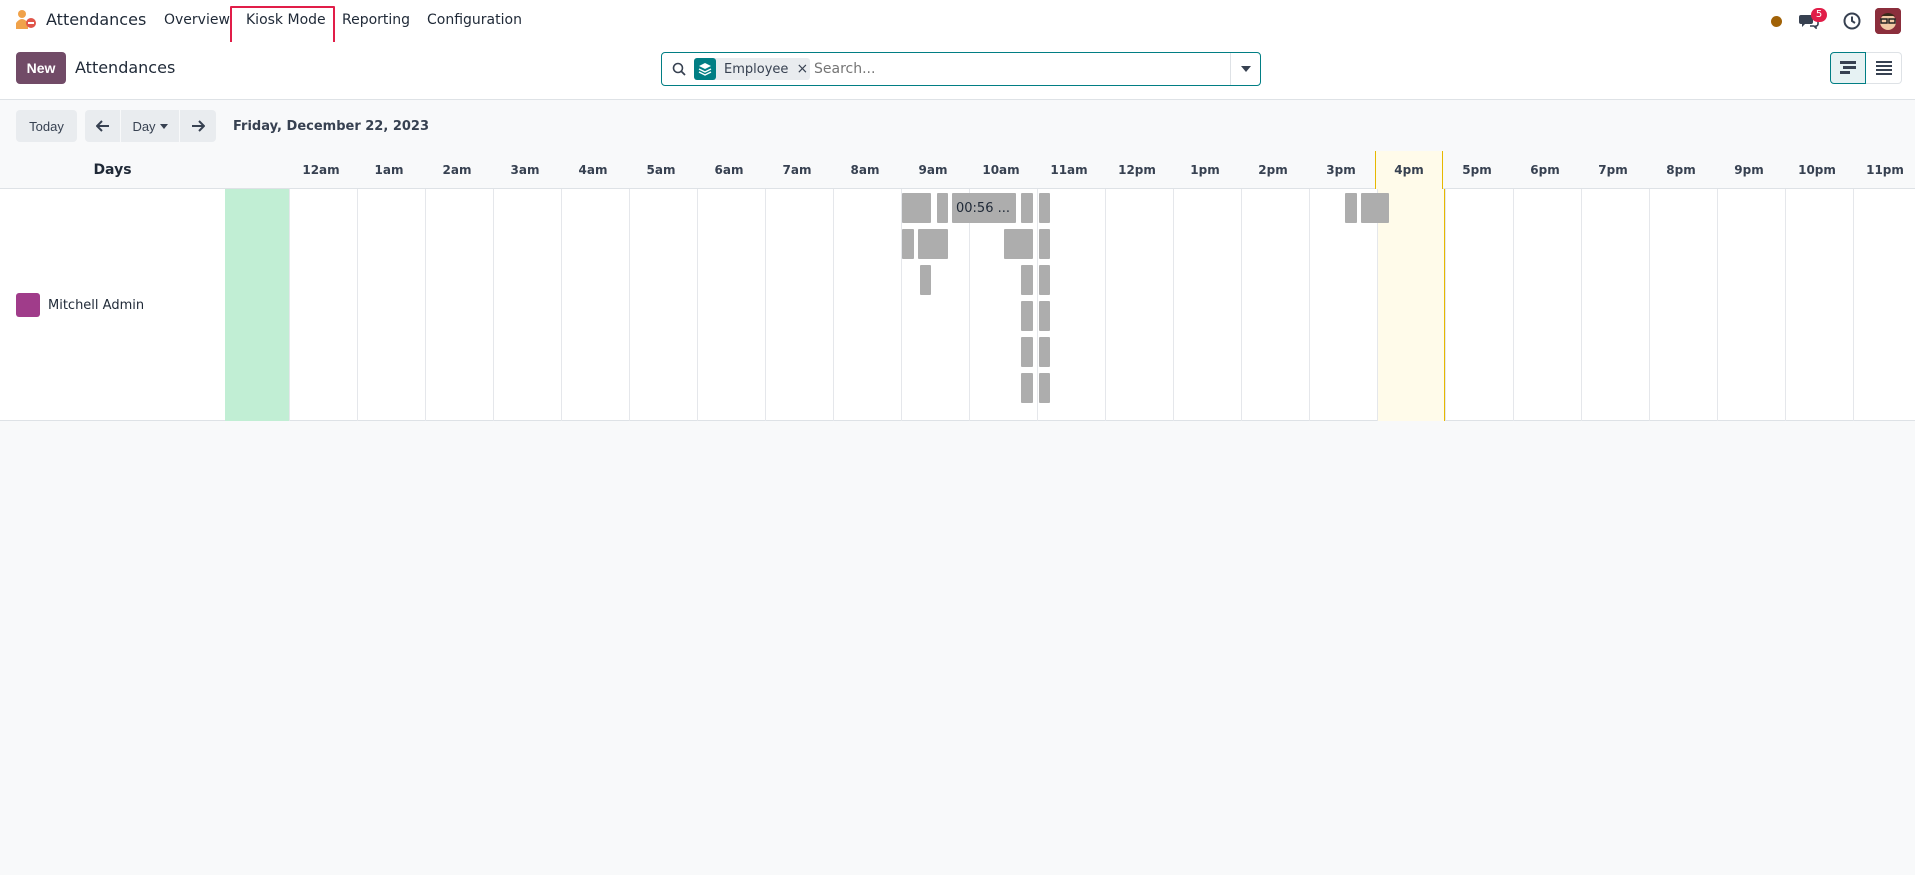 Image resolution: width=1915 pixels, height=875 pixels. What do you see at coordinates (1001, 170) in the screenshot?
I see `hour-header: 10am` at bounding box center [1001, 170].